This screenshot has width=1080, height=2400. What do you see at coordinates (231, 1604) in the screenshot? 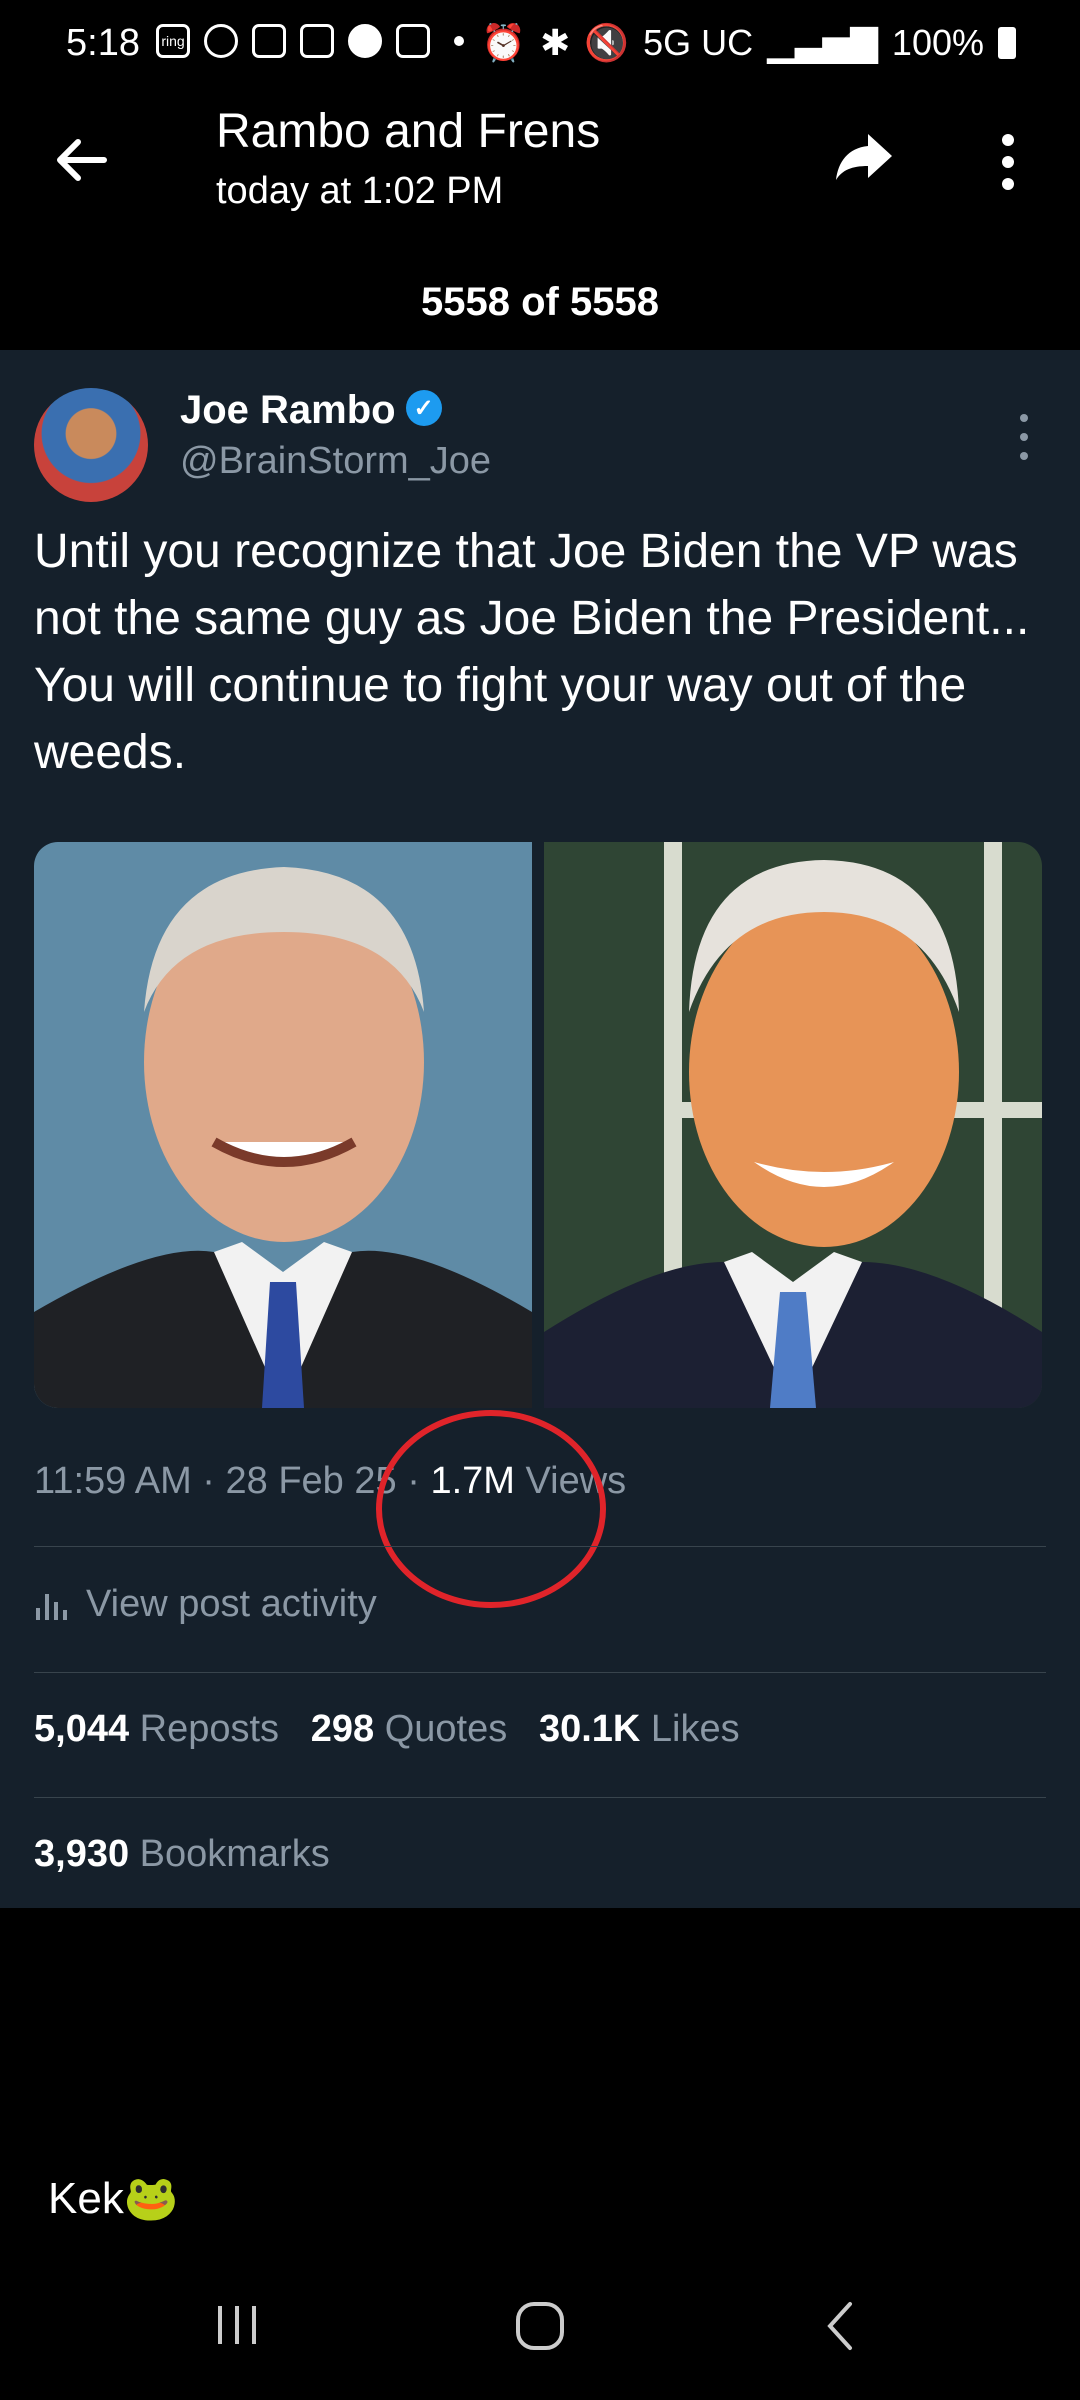
I see `activity-label: View post activity` at bounding box center [231, 1604].